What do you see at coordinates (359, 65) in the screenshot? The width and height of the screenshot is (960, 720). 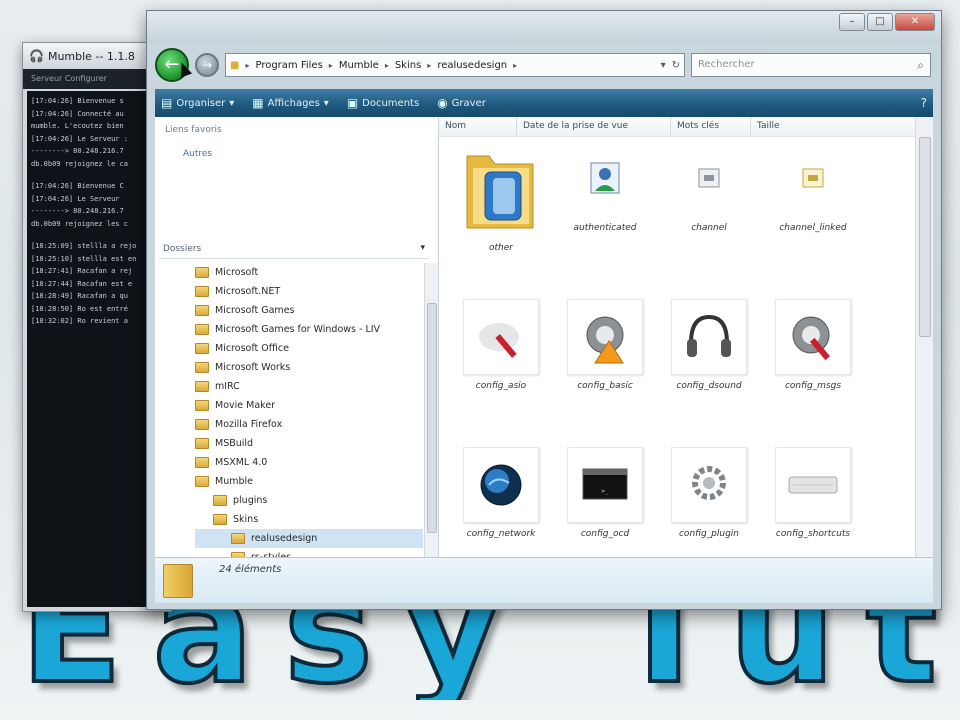 I see `breadcrumb-mumble: Mumble` at bounding box center [359, 65].